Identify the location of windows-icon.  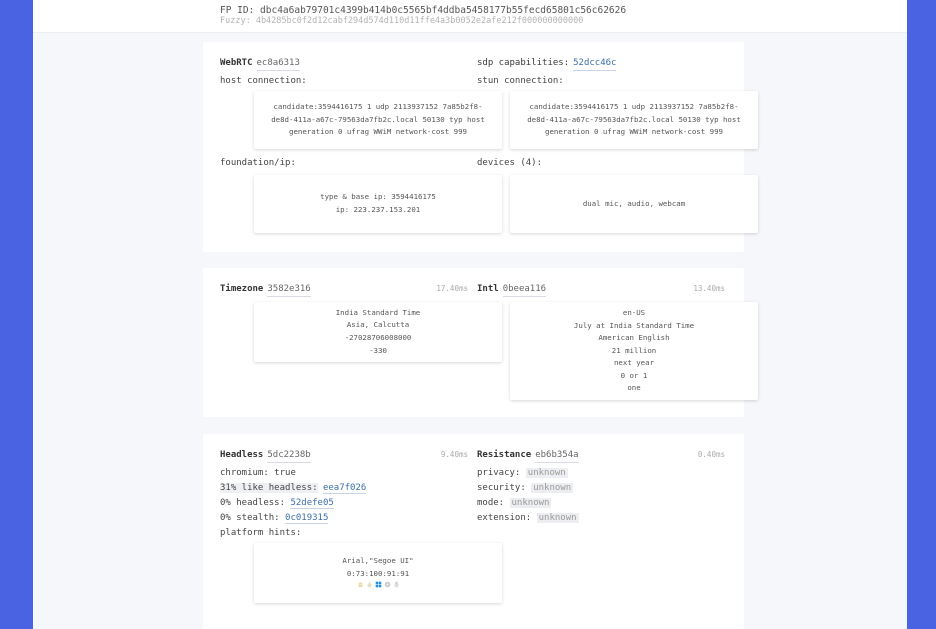
(378, 584).